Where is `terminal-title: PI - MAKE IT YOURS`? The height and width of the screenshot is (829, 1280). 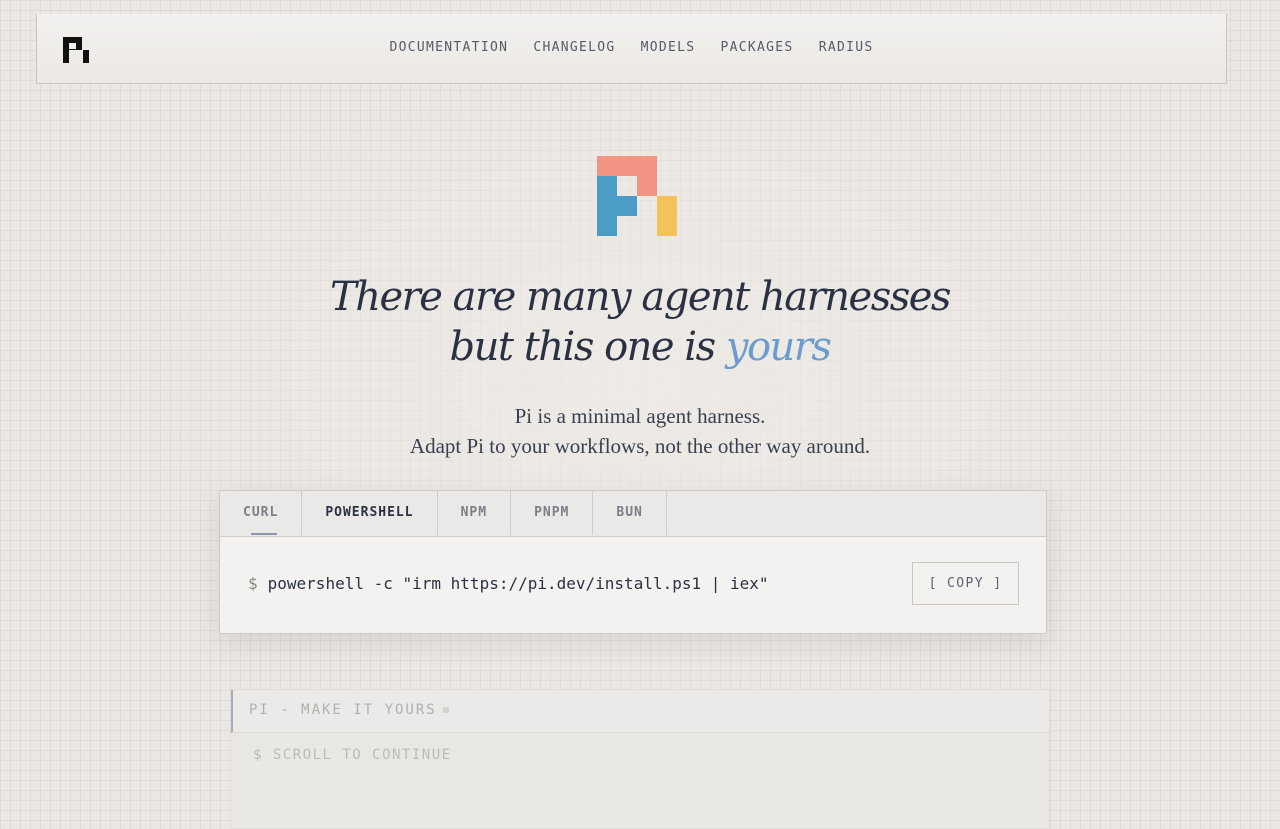
terminal-title: PI - MAKE IT YOURS is located at coordinates (349, 710).